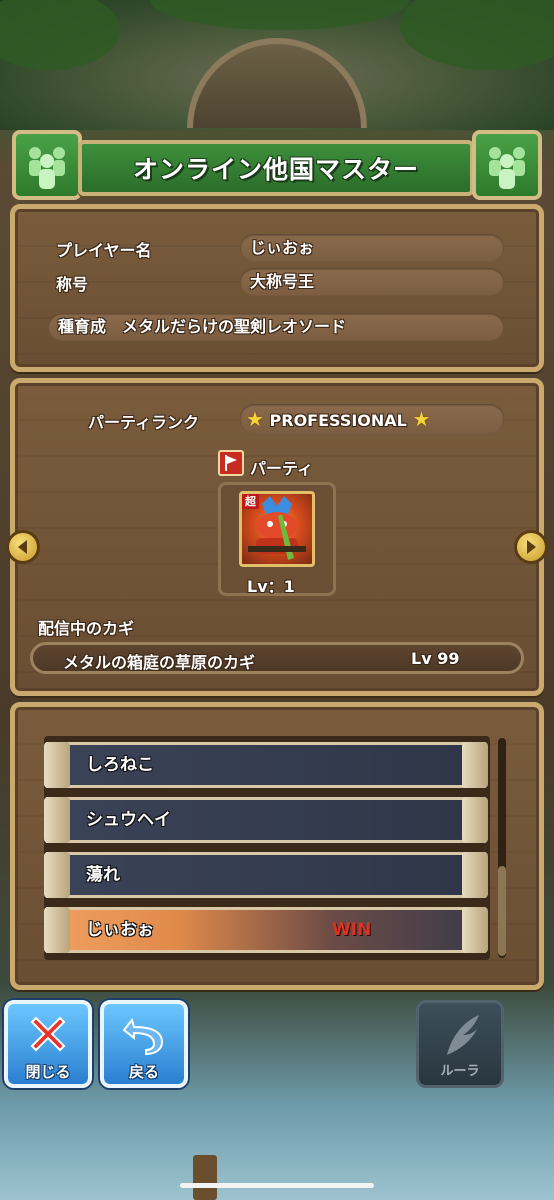 This screenshot has height=1200, width=554. Describe the element at coordinates (143, 1072) in the screenshot. I see `back-label: 戻る` at that location.